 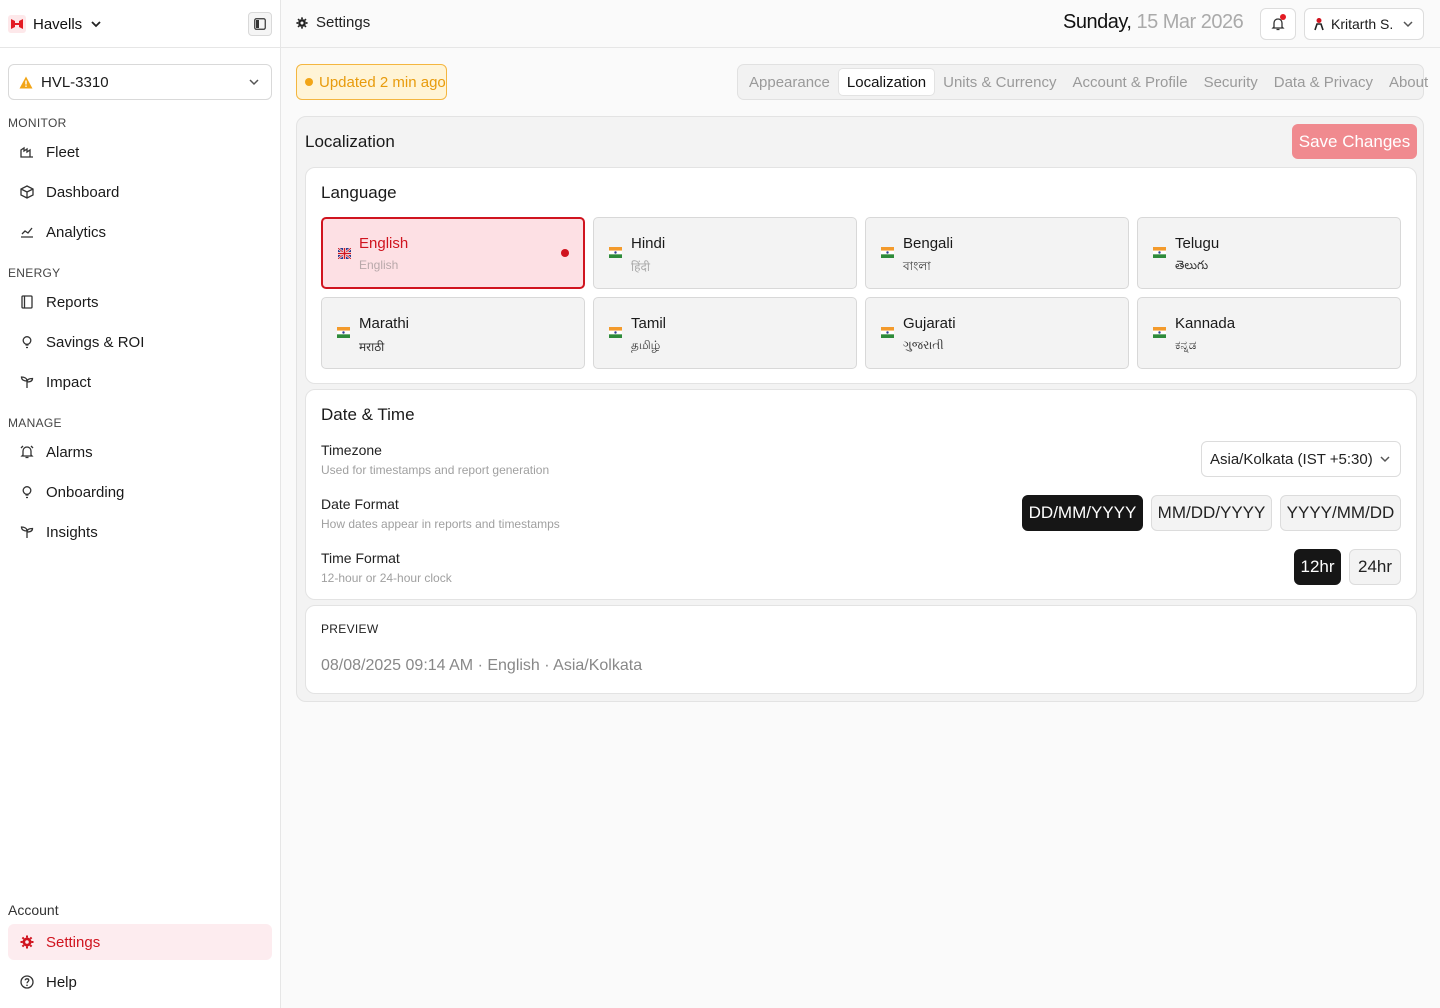 What do you see at coordinates (140, 942) in the screenshot?
I see `sidebar-item-settings: Settings` at bounding box center [140, 942].